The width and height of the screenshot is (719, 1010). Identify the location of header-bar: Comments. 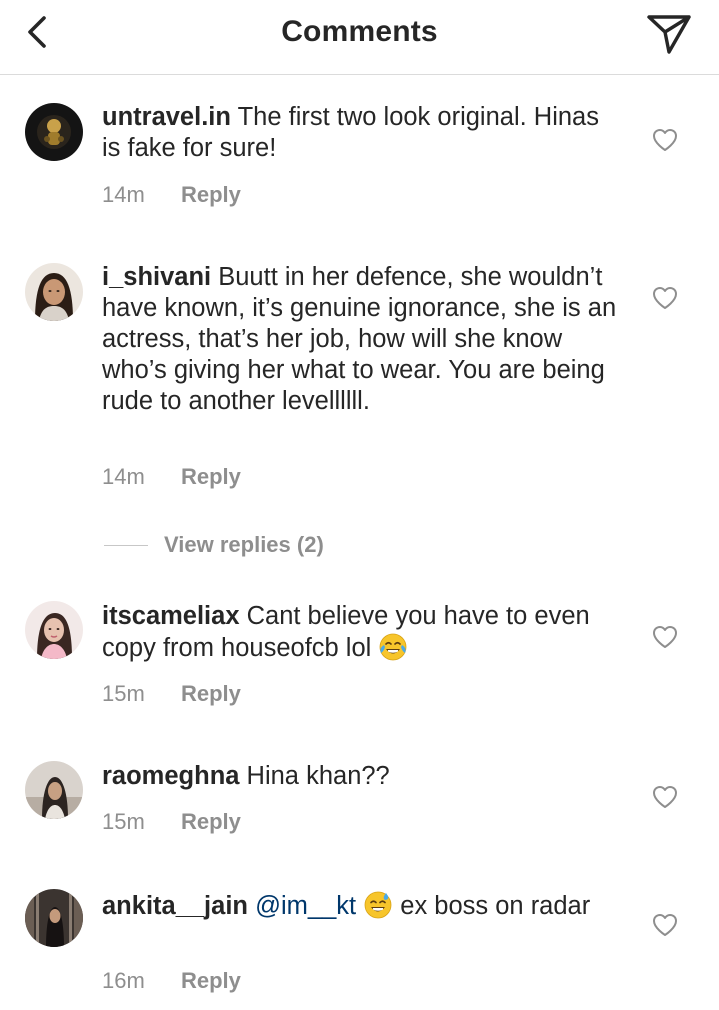
(359, 37).